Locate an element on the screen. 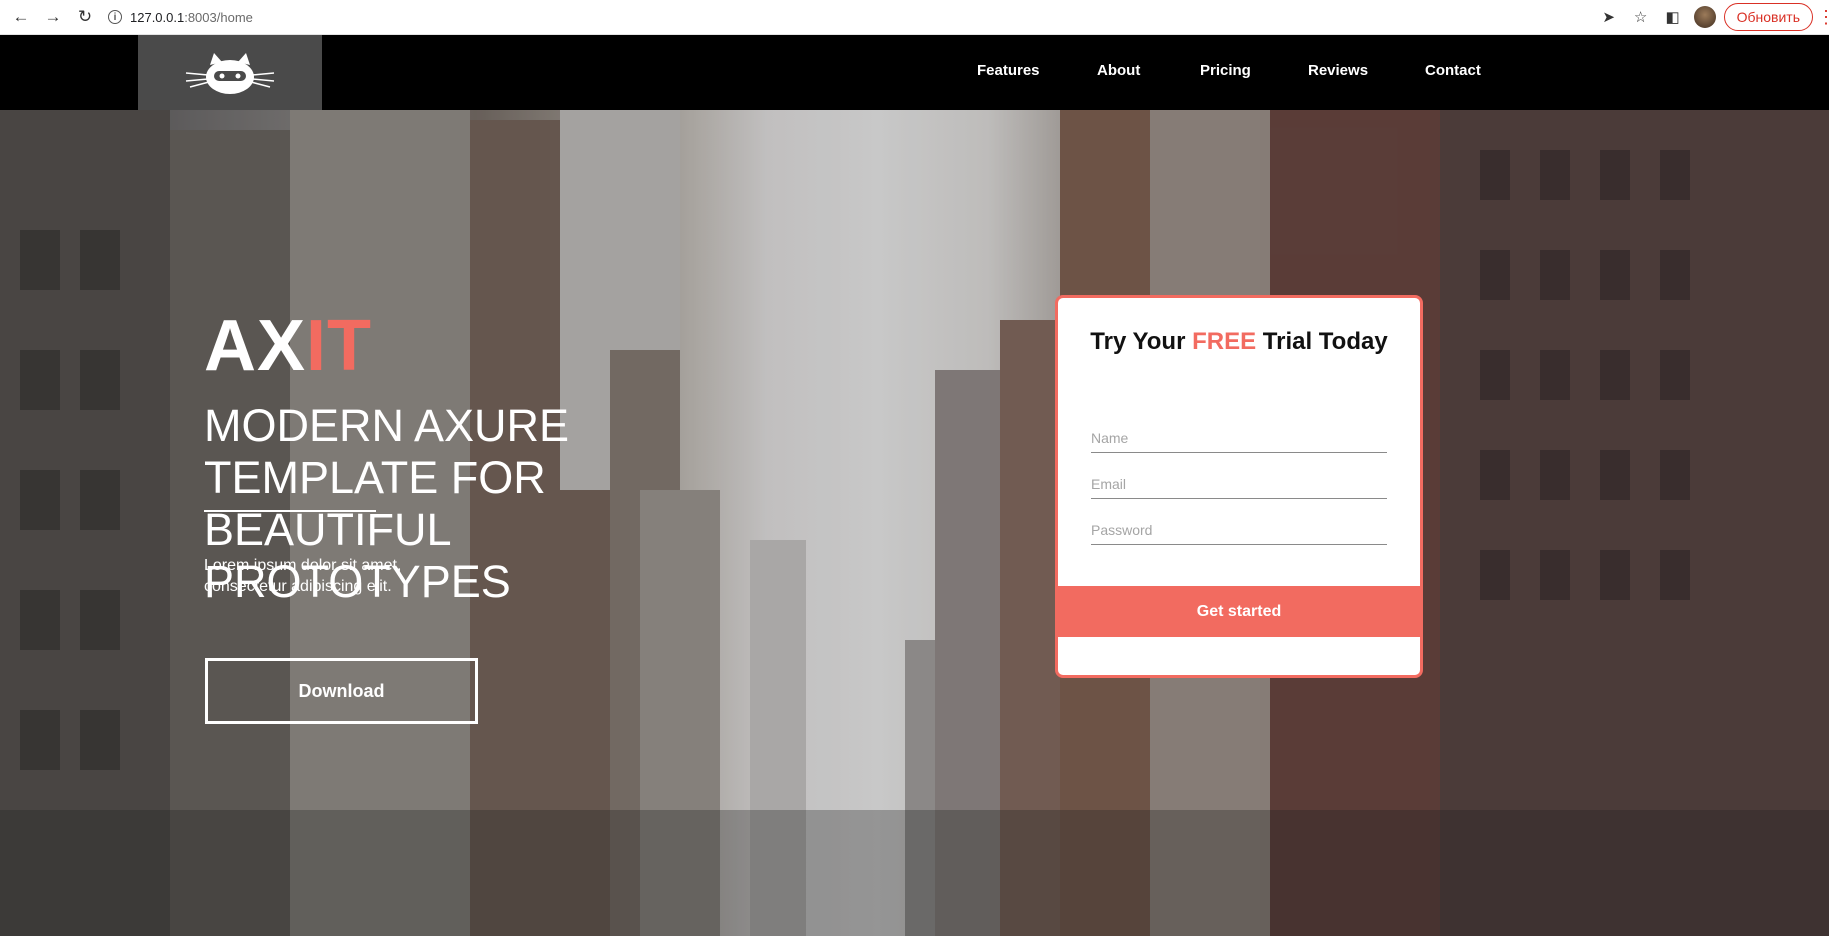 The height and width of the screenshot is (936, 1829). back-icon: ← is located at coordinates (21, 17).